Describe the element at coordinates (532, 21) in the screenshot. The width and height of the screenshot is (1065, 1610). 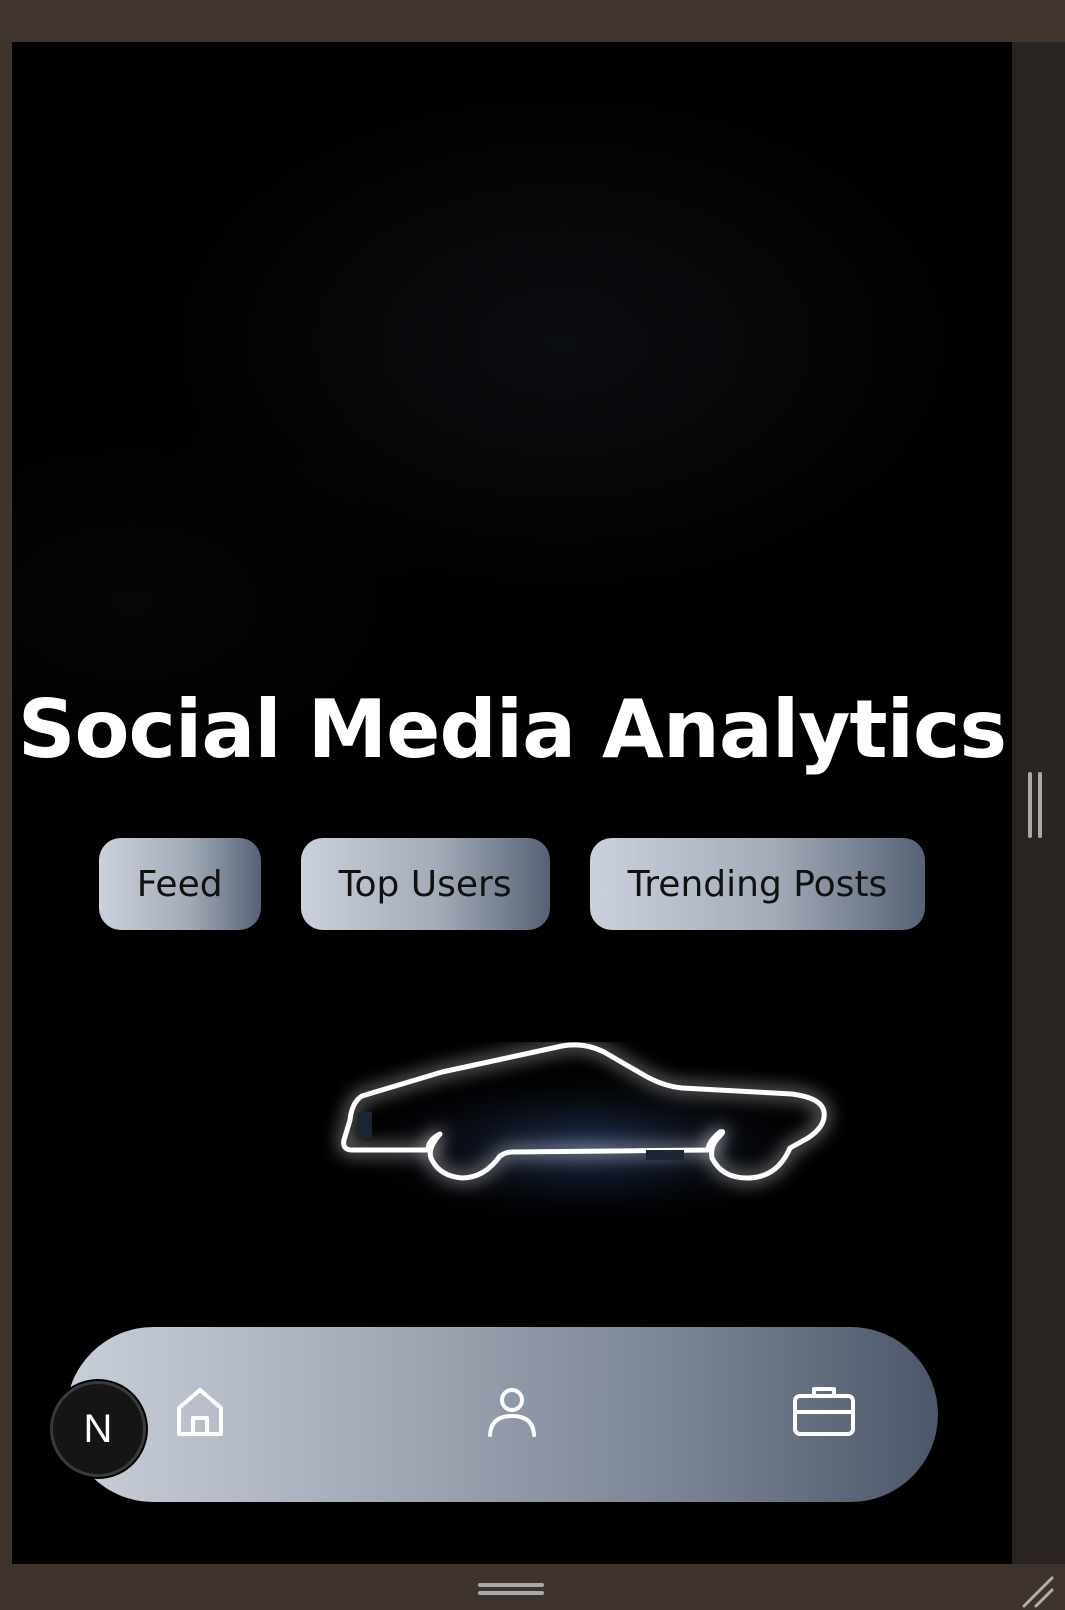
I see `top-strip` at that location.